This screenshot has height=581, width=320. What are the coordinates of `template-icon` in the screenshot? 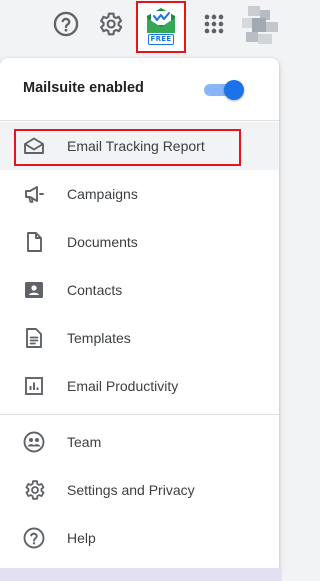 It's located at (34, 338).